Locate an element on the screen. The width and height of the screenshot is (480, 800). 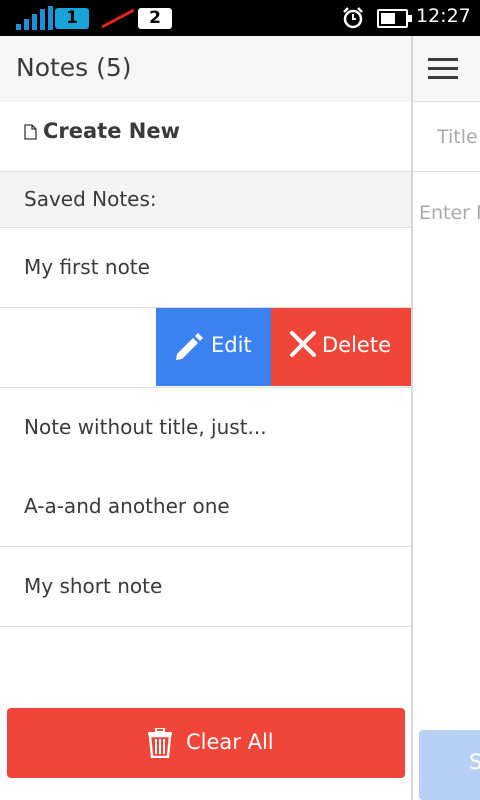
delete-button: Delete is located at coordinates (341, 347).